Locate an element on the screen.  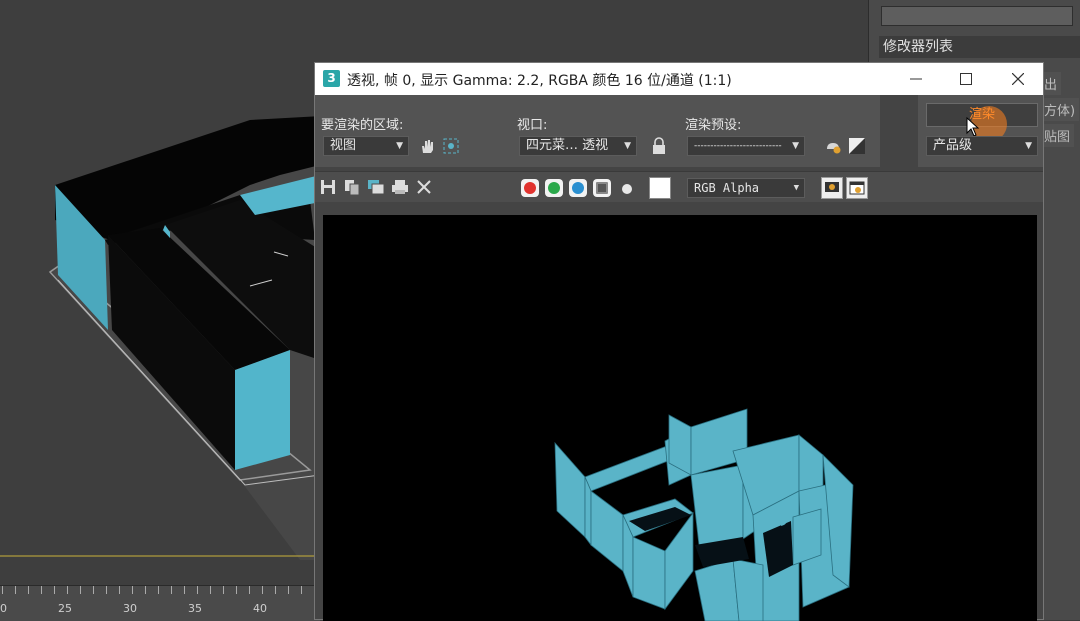
display-channel-dropdown: RGB Alpha ▼ is located at coordinates (746, 188).